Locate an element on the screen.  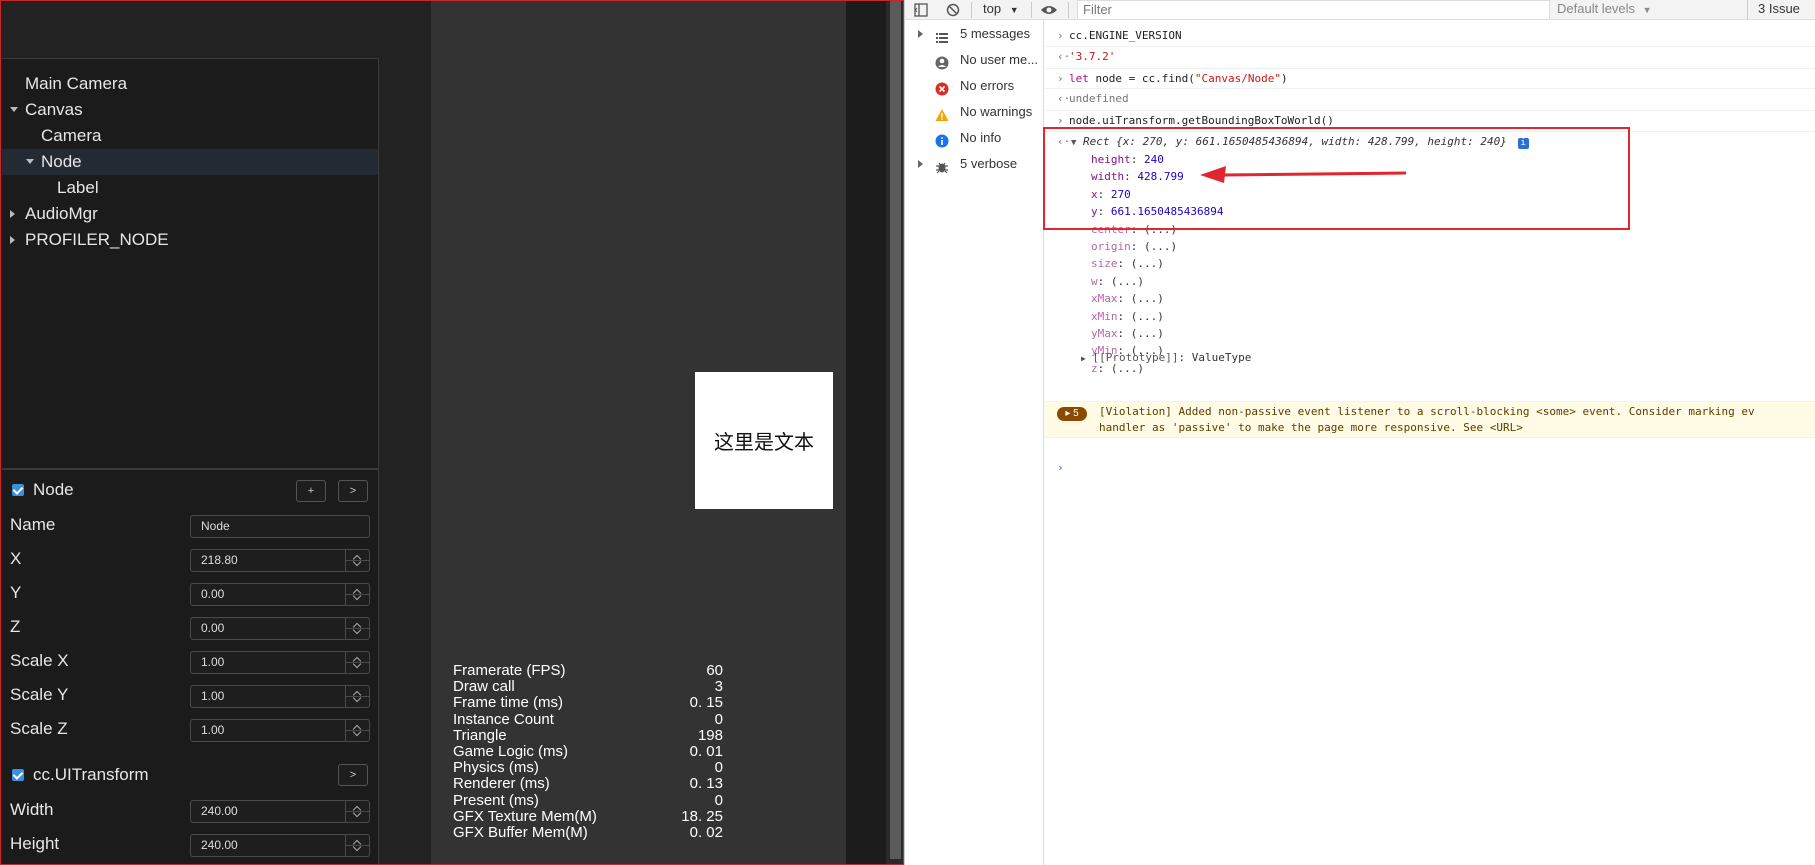
profiler-row: Triangle 198 is located at coordinates (588, 735).